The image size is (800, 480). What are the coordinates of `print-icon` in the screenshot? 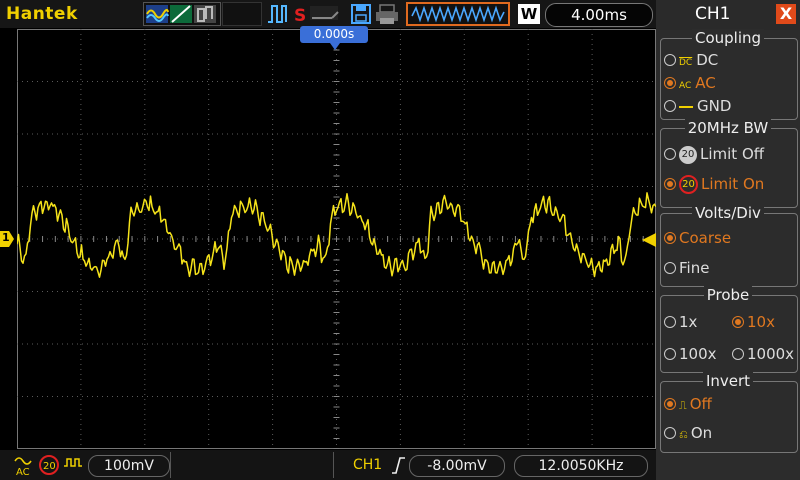 It's located at (387, 14).